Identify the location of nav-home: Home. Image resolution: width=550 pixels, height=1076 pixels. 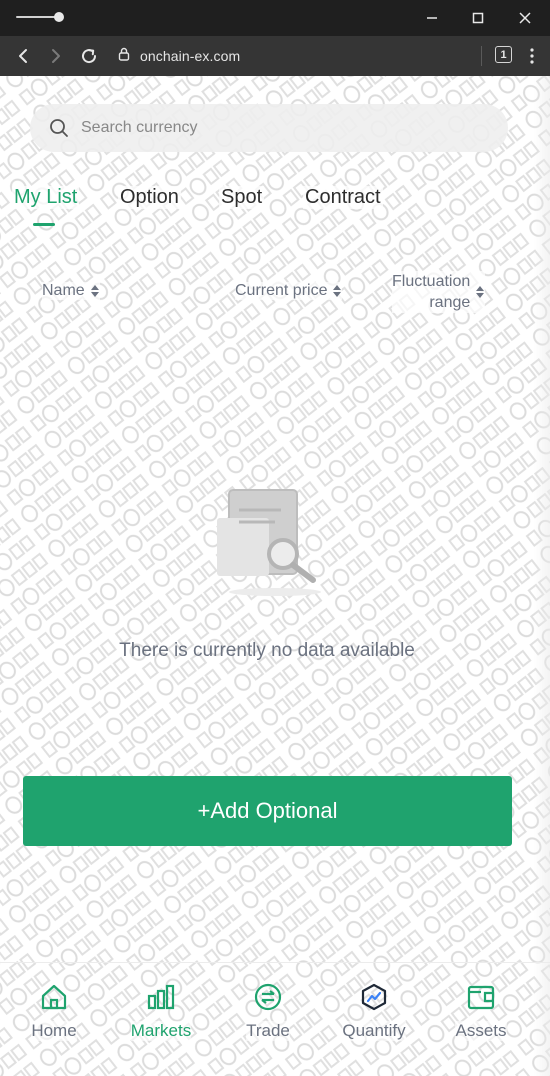
(54, 1011).